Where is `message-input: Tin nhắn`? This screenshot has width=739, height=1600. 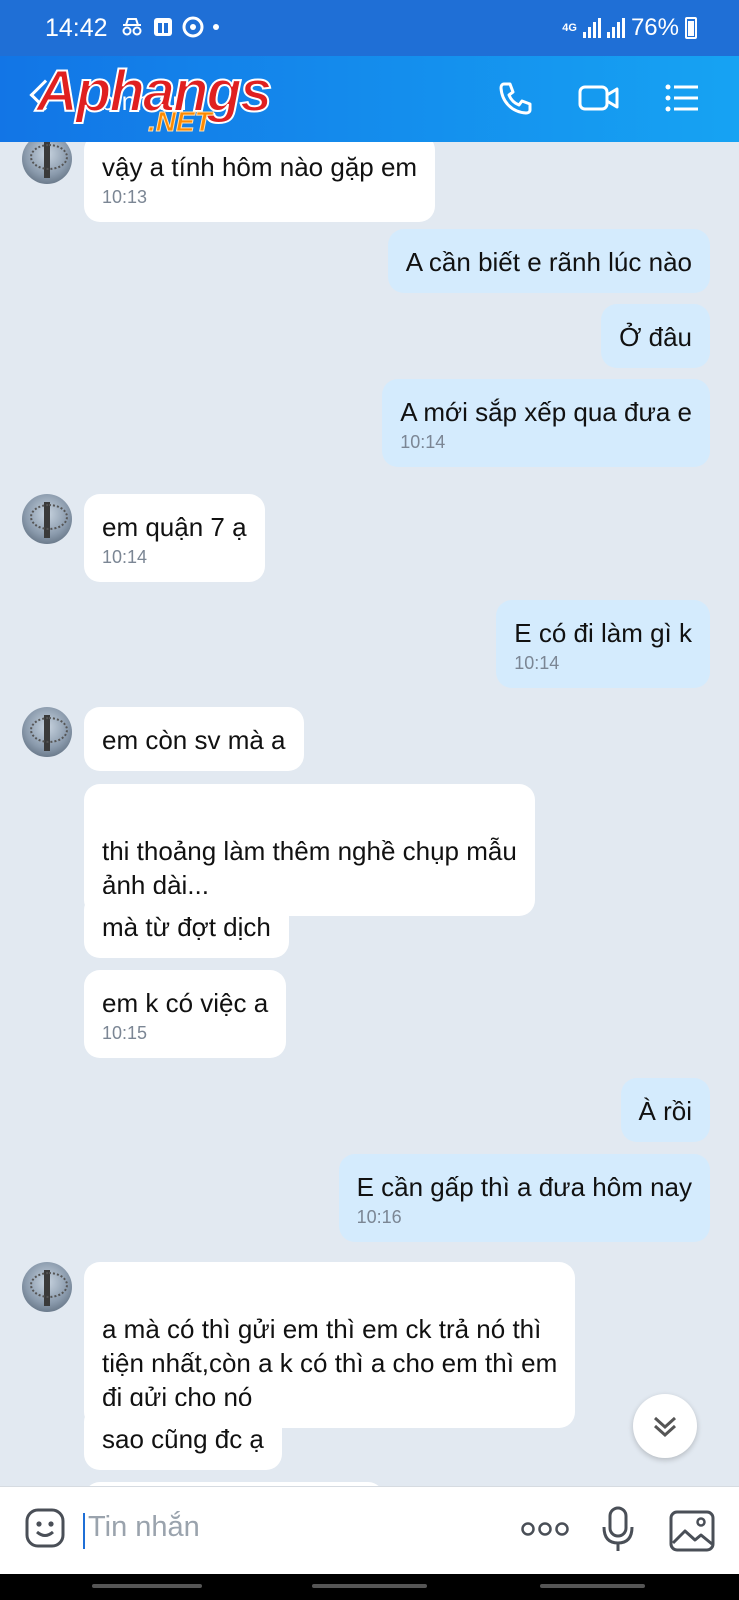 message-input: Tin nhắn is located at coordinates (144, 1527).